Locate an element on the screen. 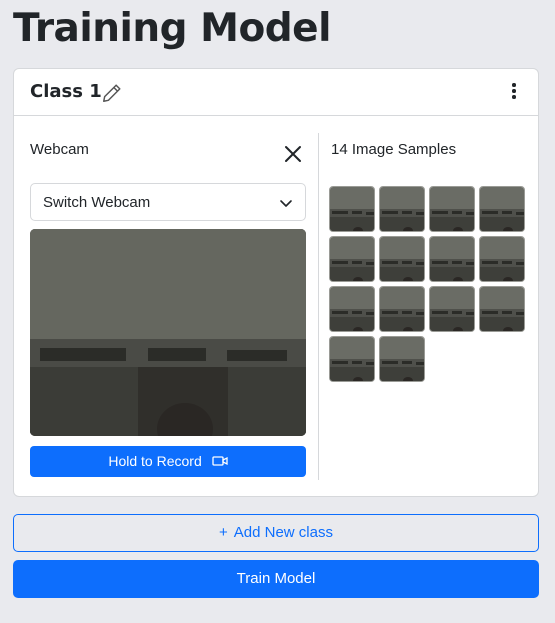  page-title: Training Model is located at coordinates (172, 28).